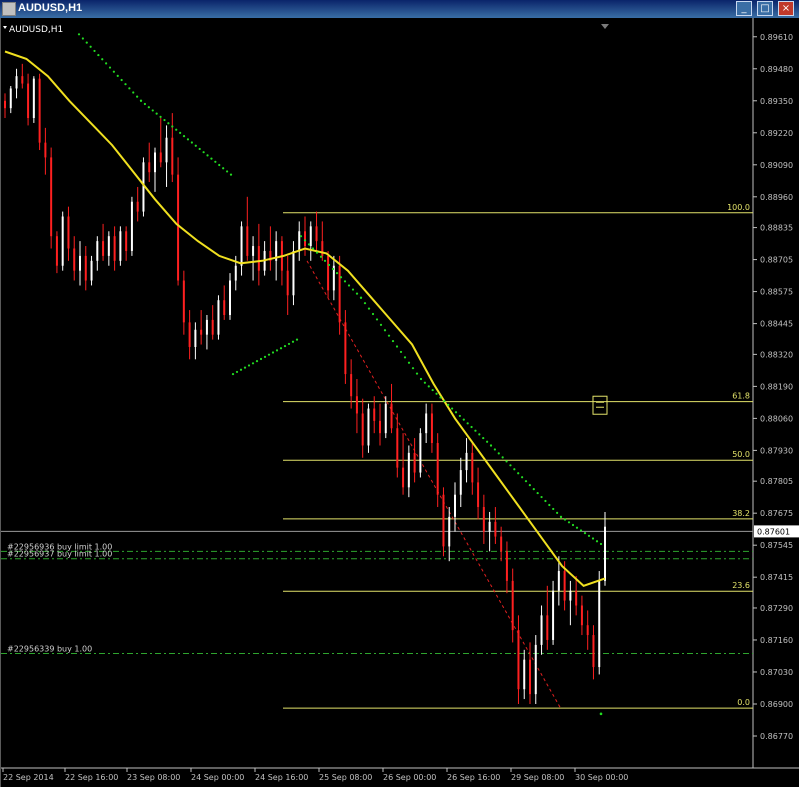 The image size is (799, 787). What do you see at coordinates (786, 8) in the screenshot?
I see `close-button: ×` at bounding box center [786, 8].